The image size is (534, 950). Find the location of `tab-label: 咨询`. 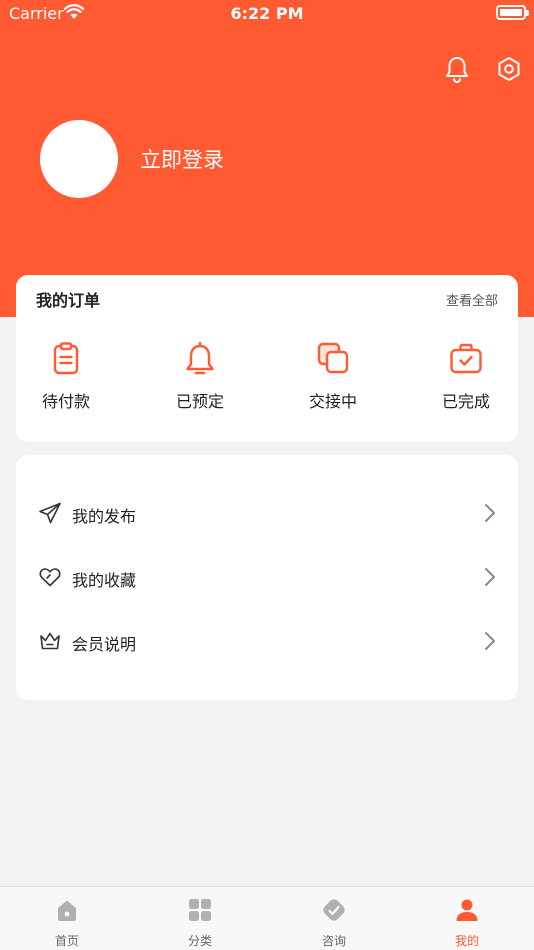

tab-label: 咨询 is located at coordinates (333, 941).